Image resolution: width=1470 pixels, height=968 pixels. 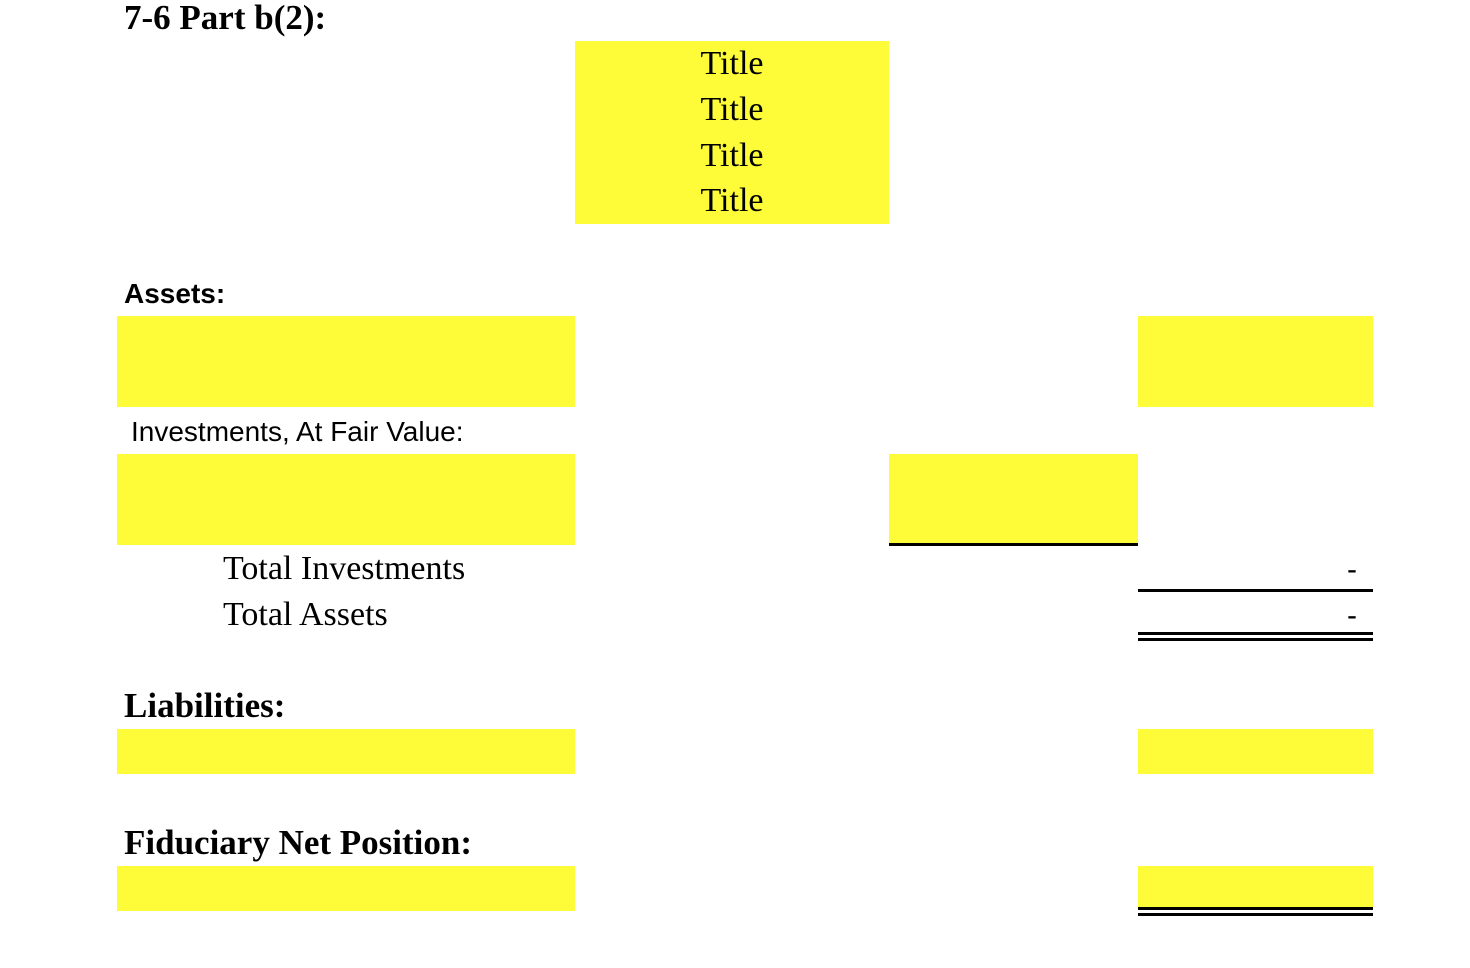 I want to click on investments-amount-input, so click(x=1013, y=500).